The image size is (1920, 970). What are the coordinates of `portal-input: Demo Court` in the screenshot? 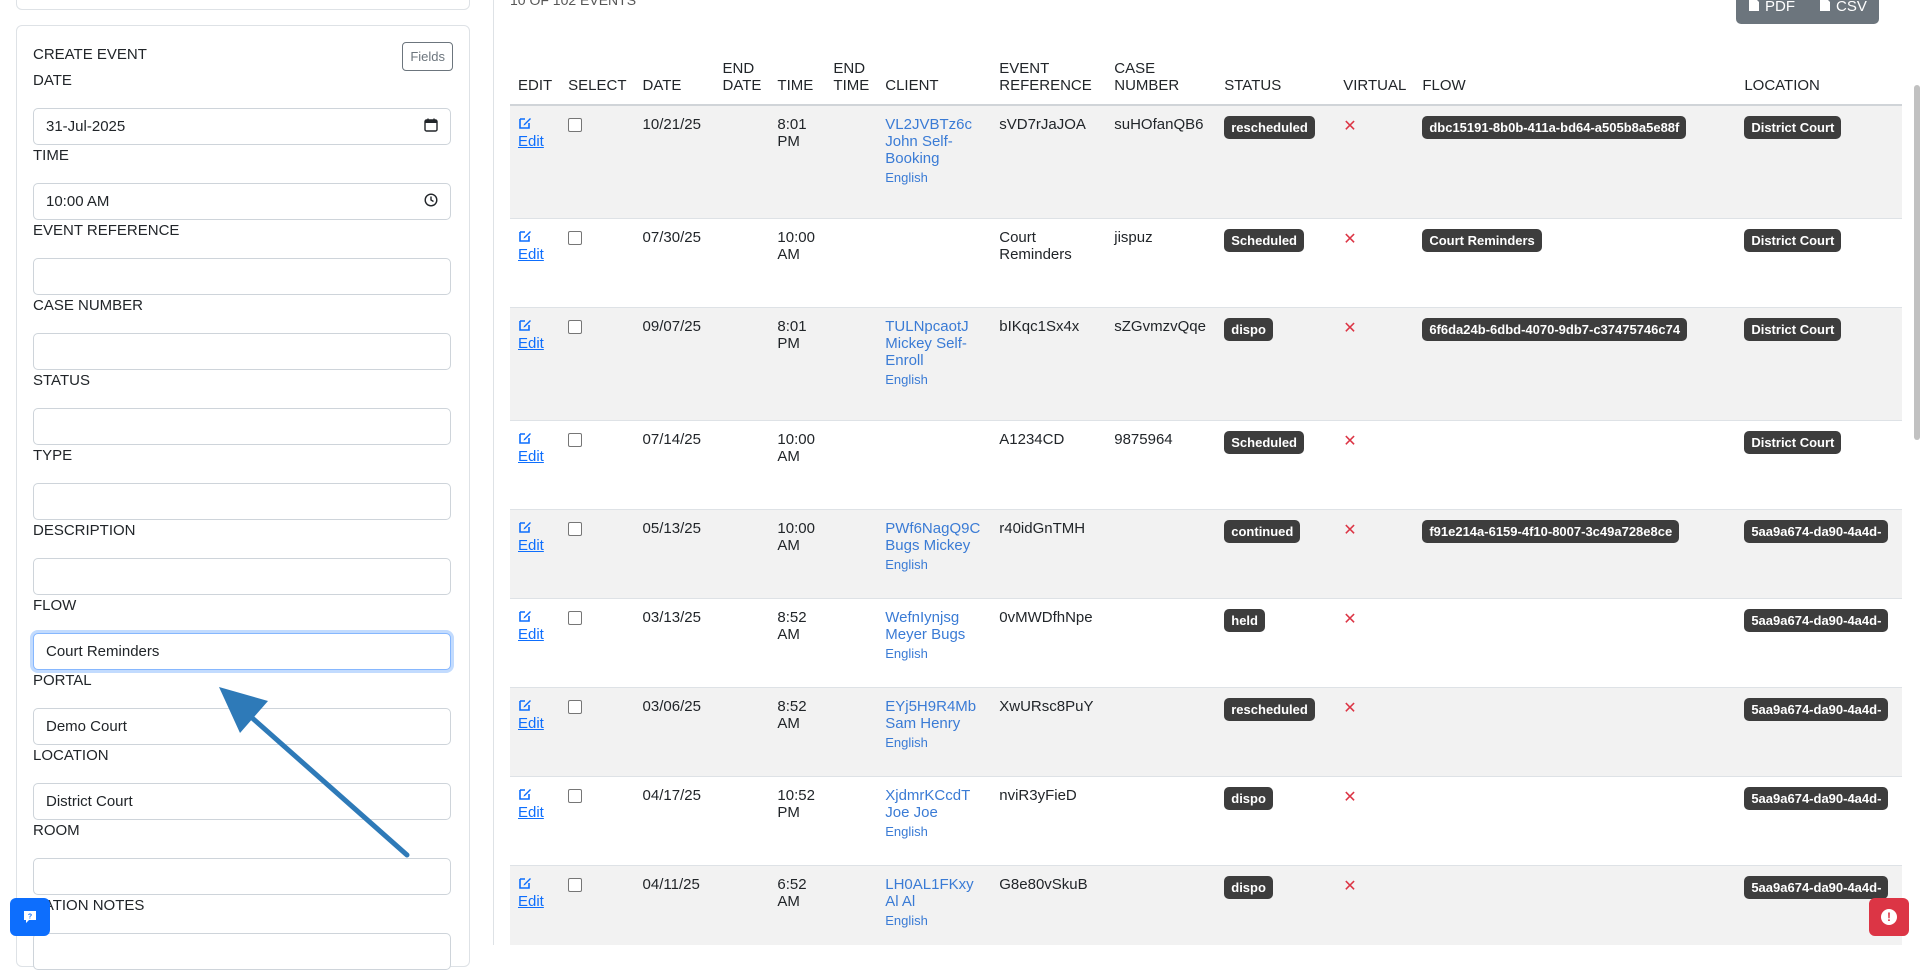 It's located at (242, 726).